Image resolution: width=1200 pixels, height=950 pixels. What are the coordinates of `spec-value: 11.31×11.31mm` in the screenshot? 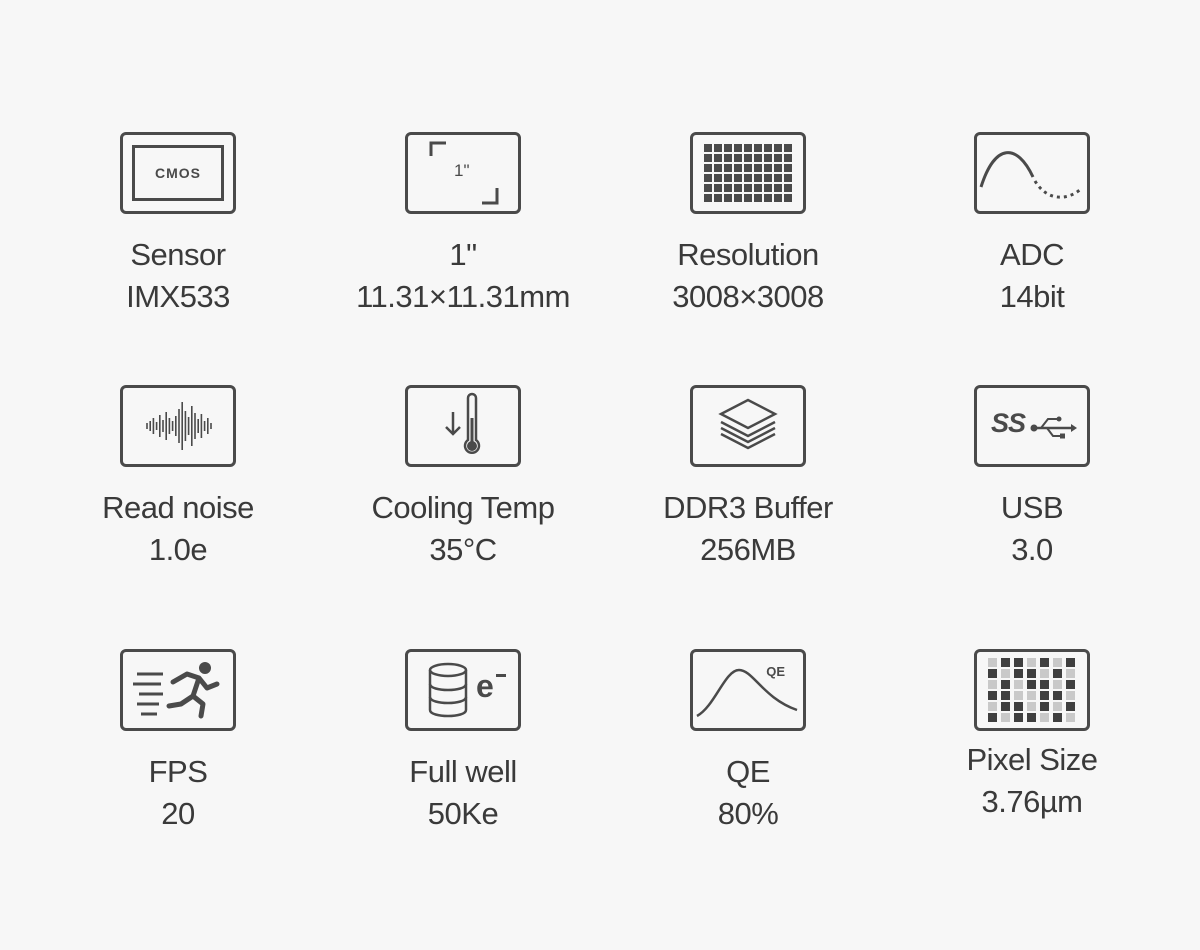 It's located at (463, 296).